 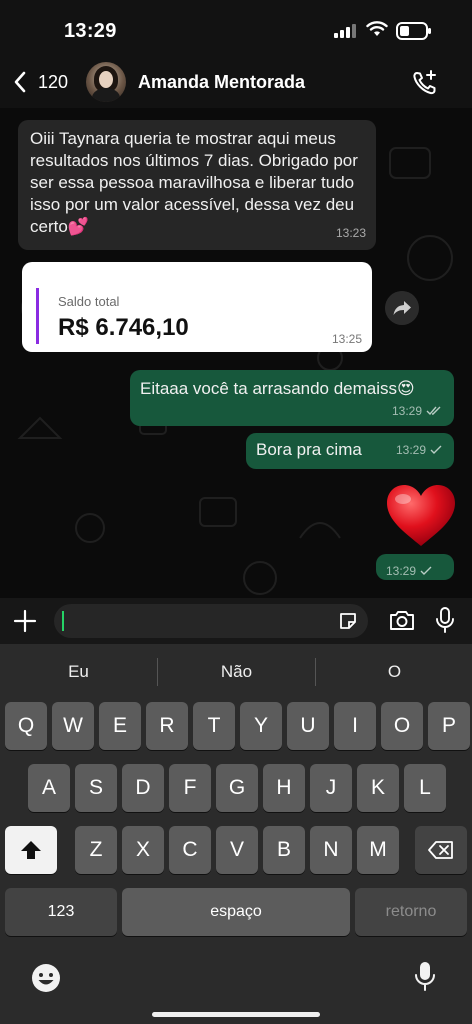 What do you see at coordinates (25, 621) in the screenshot?
I see `plus-icon` at bounding box center [25, 621].